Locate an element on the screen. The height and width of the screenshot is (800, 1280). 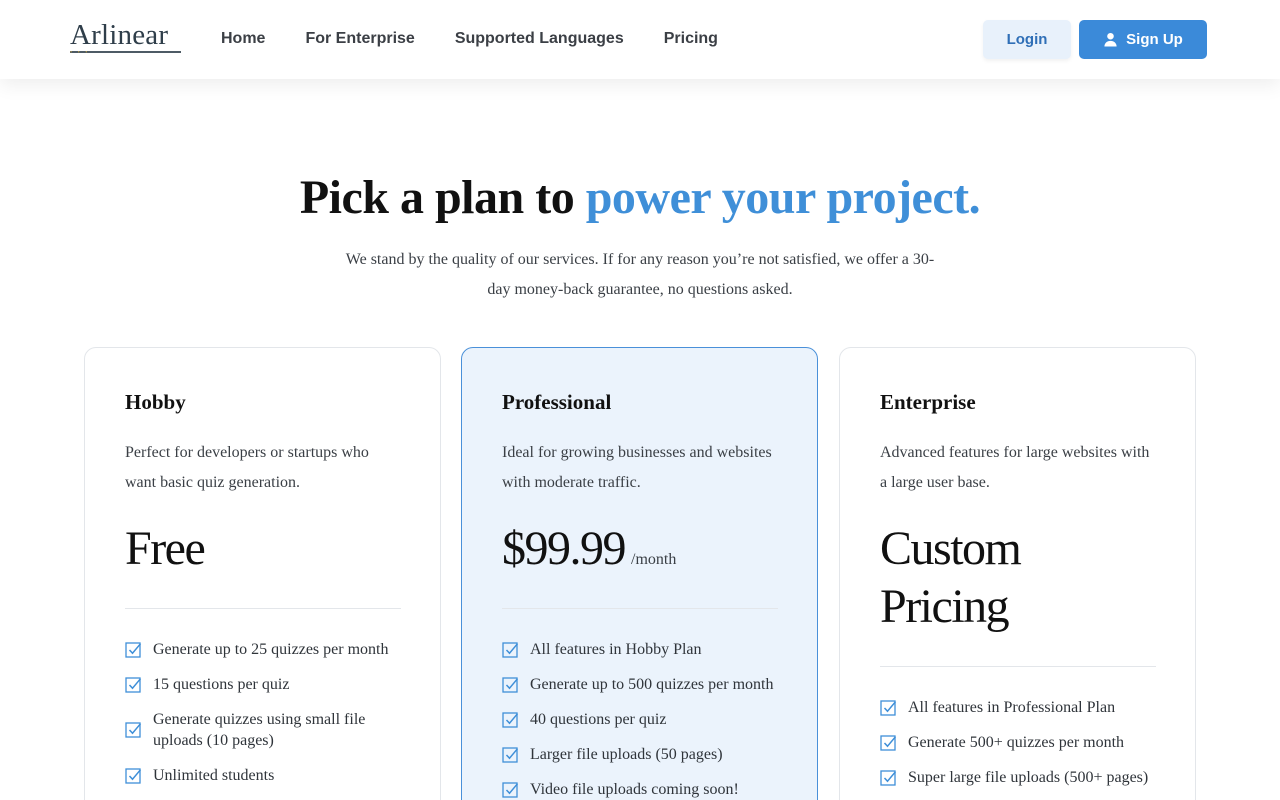
sign-up-label: Sign Up is located at coordinates (1154, 39).